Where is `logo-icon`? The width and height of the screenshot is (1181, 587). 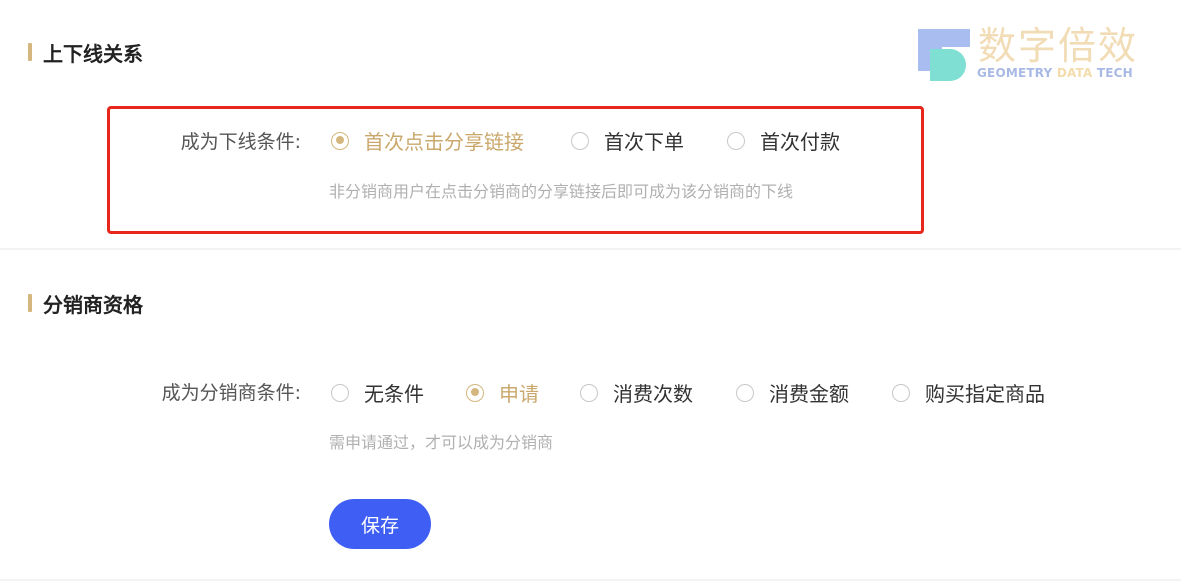 logo-icon is located at coordinates (944, 55).